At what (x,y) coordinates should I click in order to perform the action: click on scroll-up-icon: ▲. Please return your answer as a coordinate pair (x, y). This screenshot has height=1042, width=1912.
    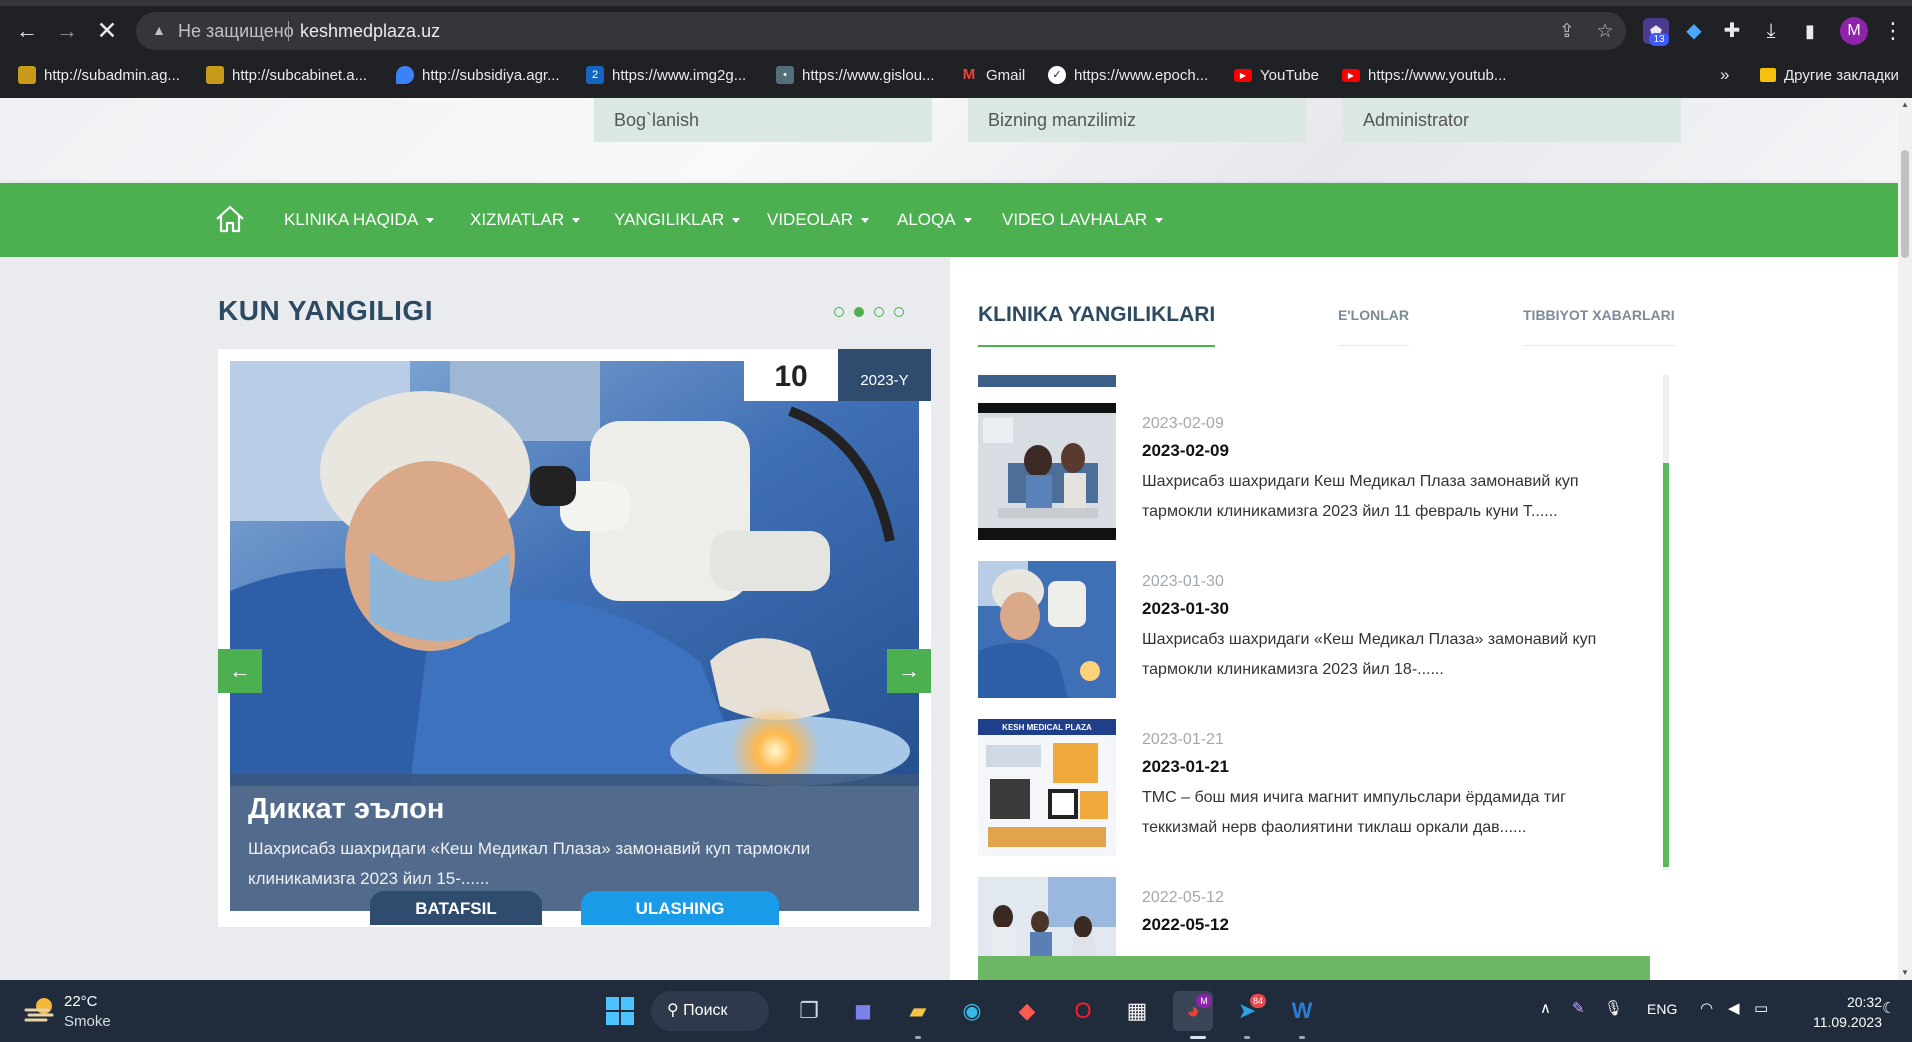
    Looking at the image, I should click on (1905, 105).